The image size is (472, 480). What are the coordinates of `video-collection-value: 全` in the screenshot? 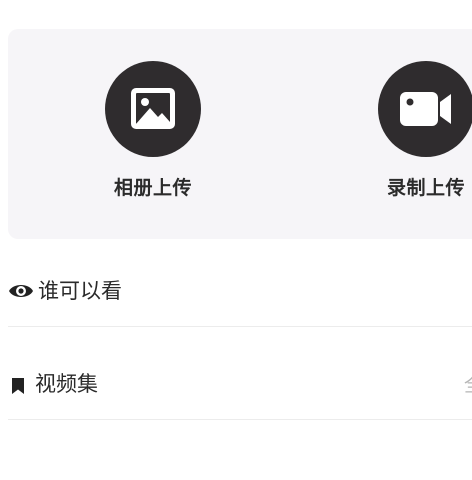 It's located at (468, 383).